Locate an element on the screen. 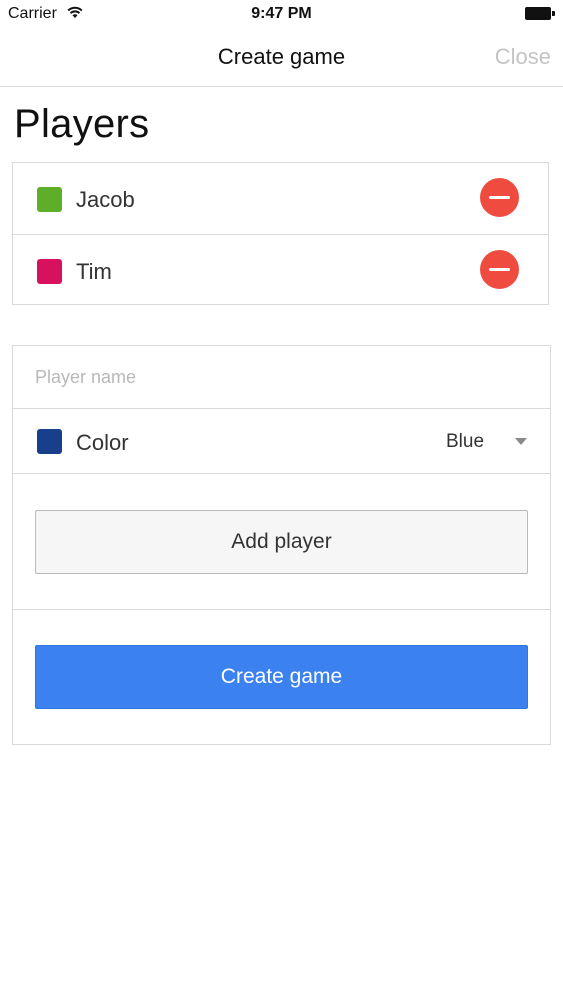 The height and width of the screenshot is (1000, 563). chevron-down-icon is located at coordinates (521, 441).